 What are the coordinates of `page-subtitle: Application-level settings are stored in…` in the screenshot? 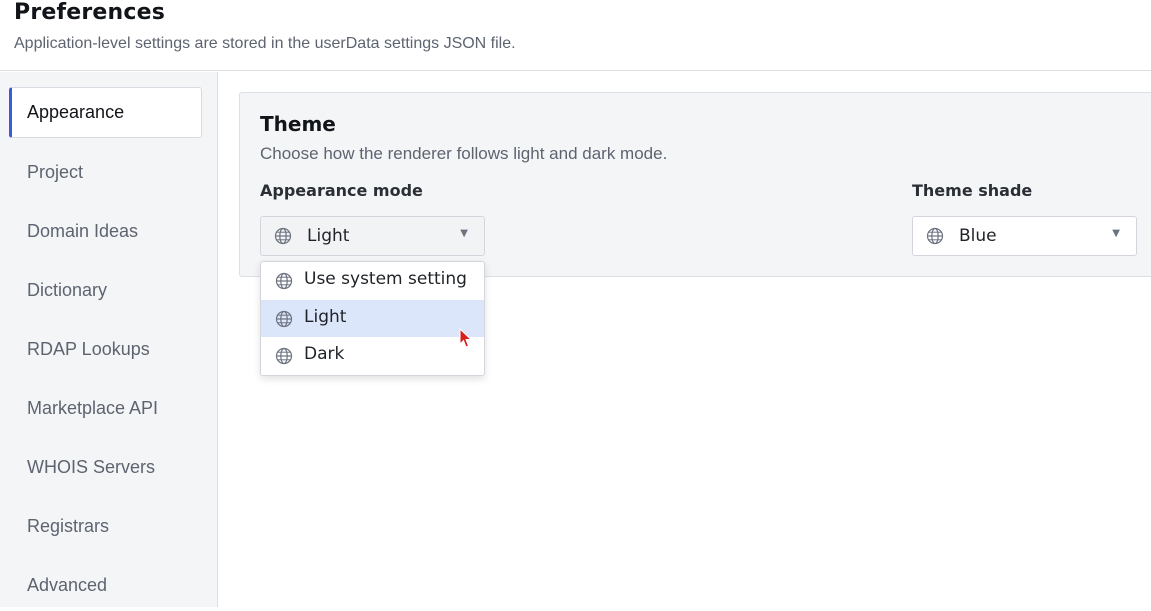 It's located at (265, 43).